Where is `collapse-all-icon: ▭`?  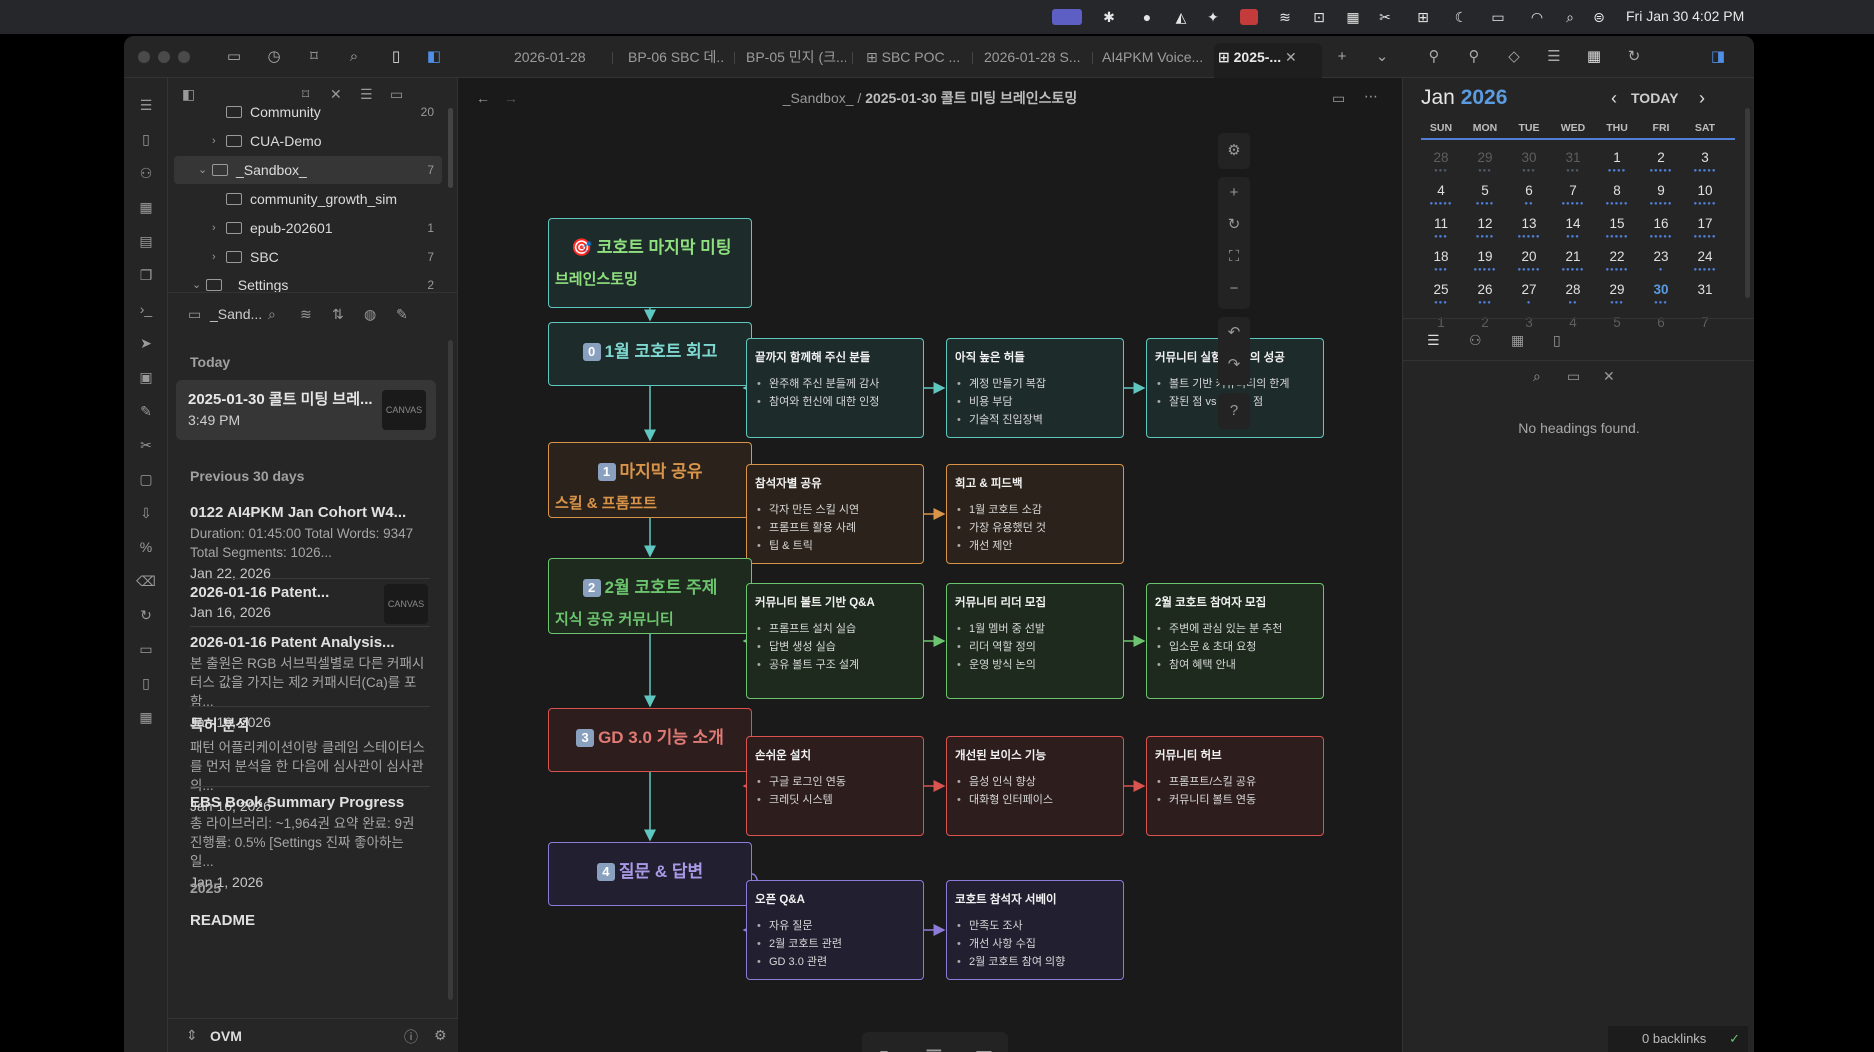
collapse-all-icon: ▭ is located at coordinates (1573, 376).